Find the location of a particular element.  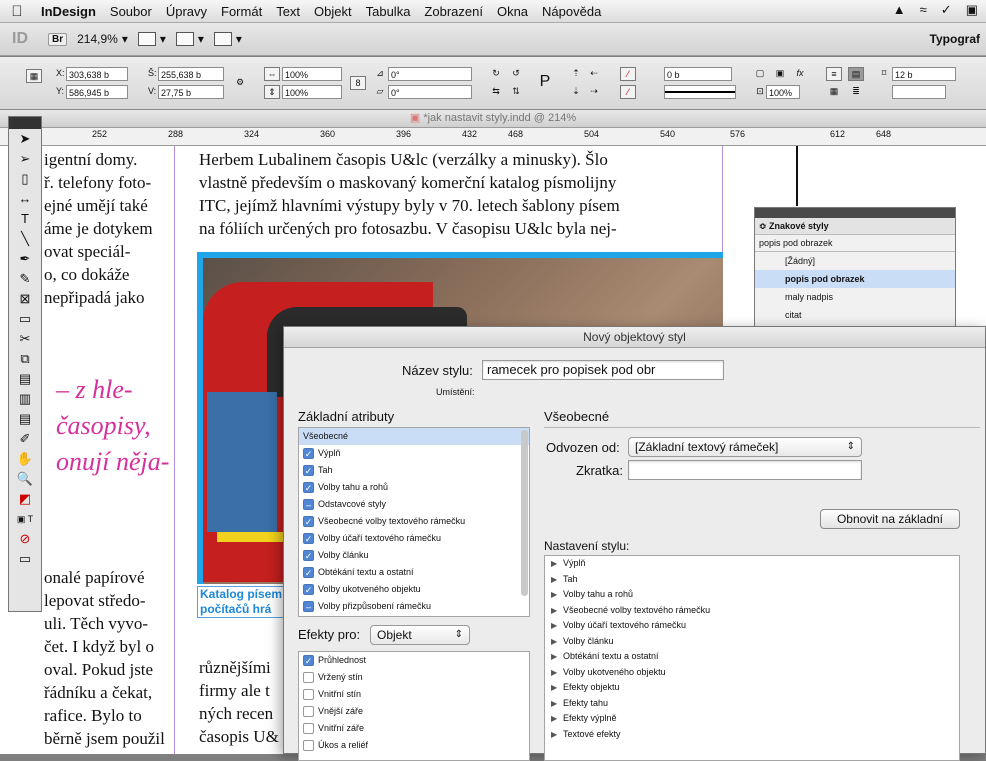

menu-soubor: Soubor is located at coordinates (131, 11).